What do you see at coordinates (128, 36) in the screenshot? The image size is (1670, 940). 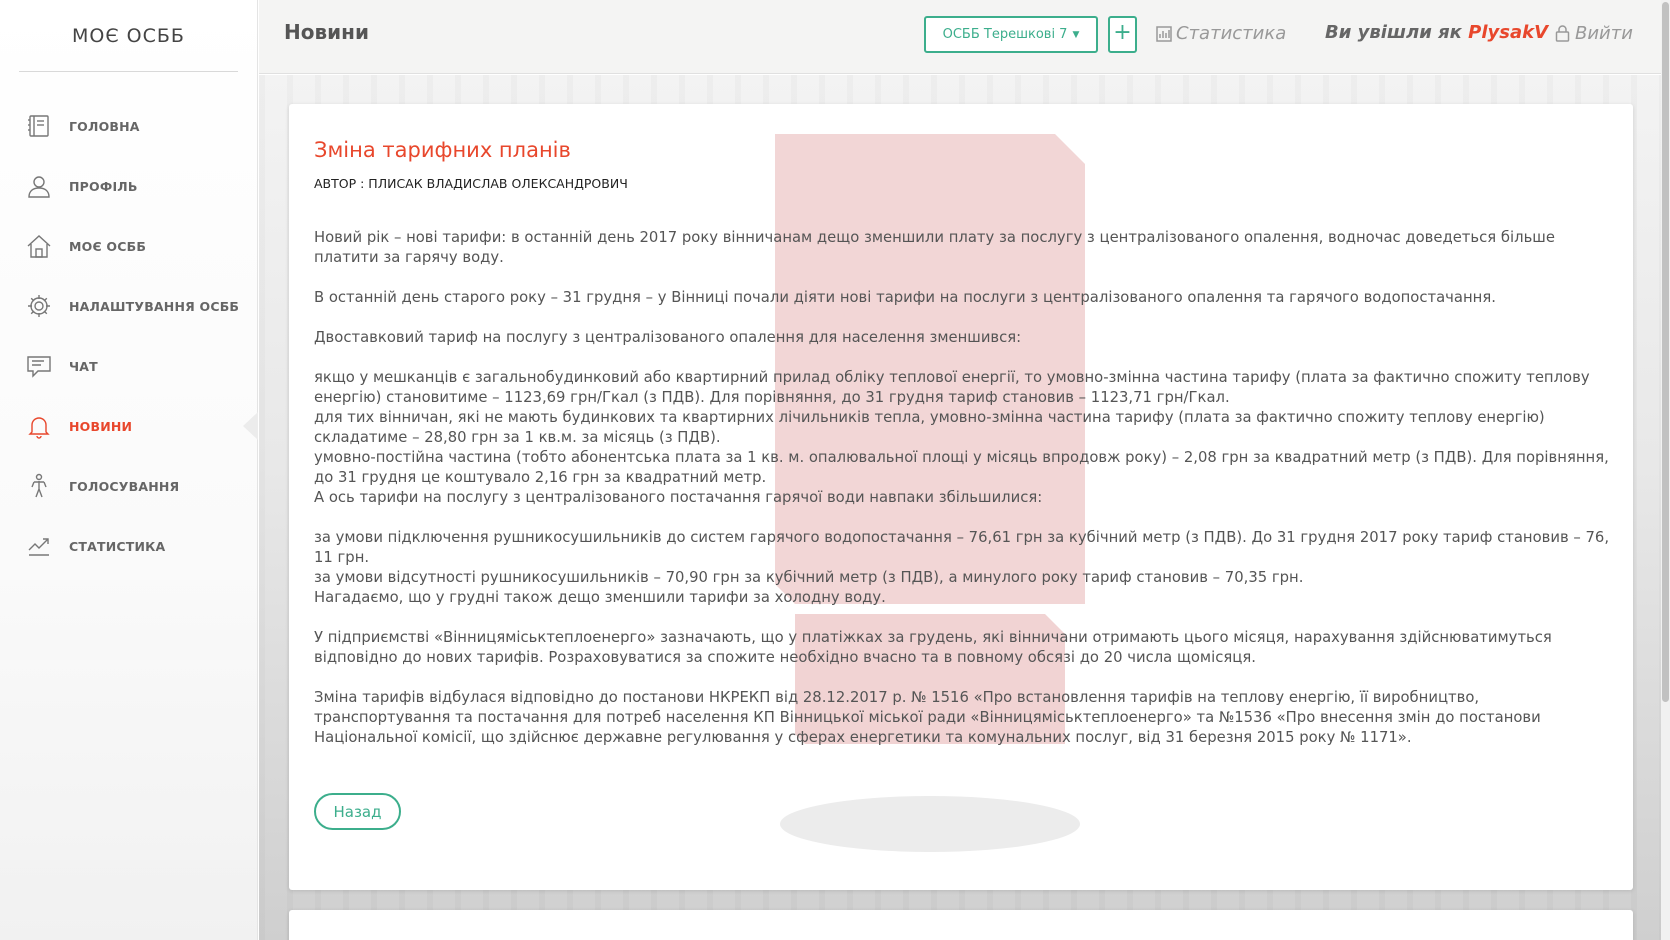 I see `brand-logo: МОЄ ОСББ` at bounding box center [128, 36].